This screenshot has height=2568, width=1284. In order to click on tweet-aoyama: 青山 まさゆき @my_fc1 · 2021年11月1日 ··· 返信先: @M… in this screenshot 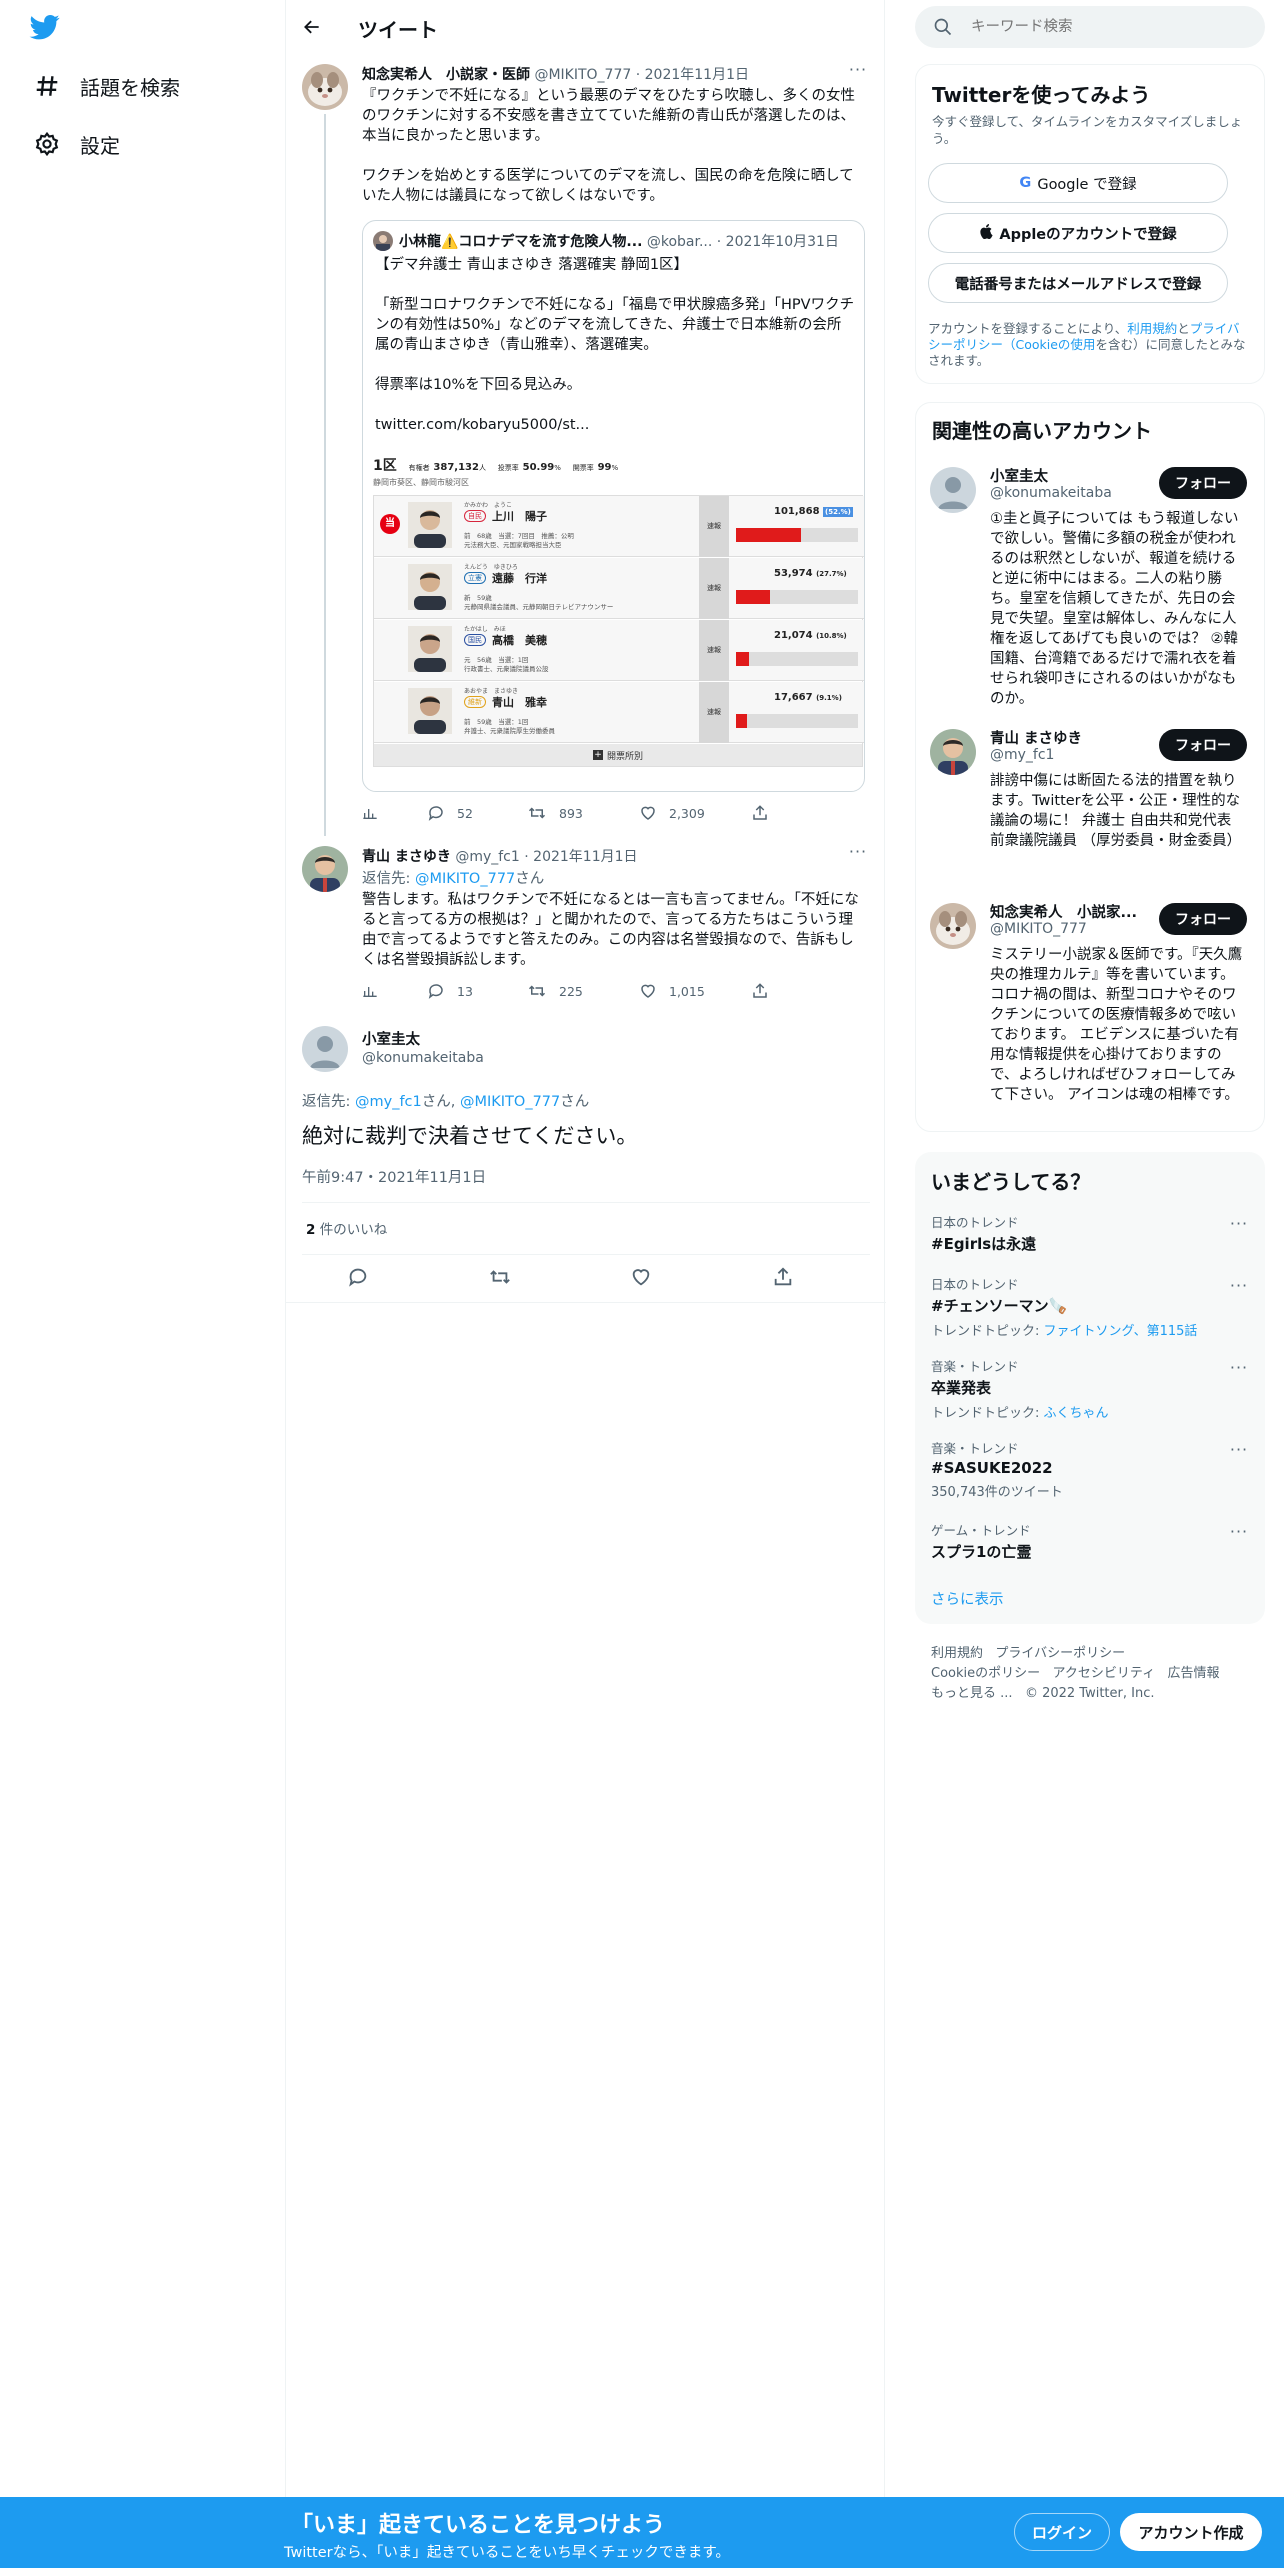, I will do `click(586, 922)`.